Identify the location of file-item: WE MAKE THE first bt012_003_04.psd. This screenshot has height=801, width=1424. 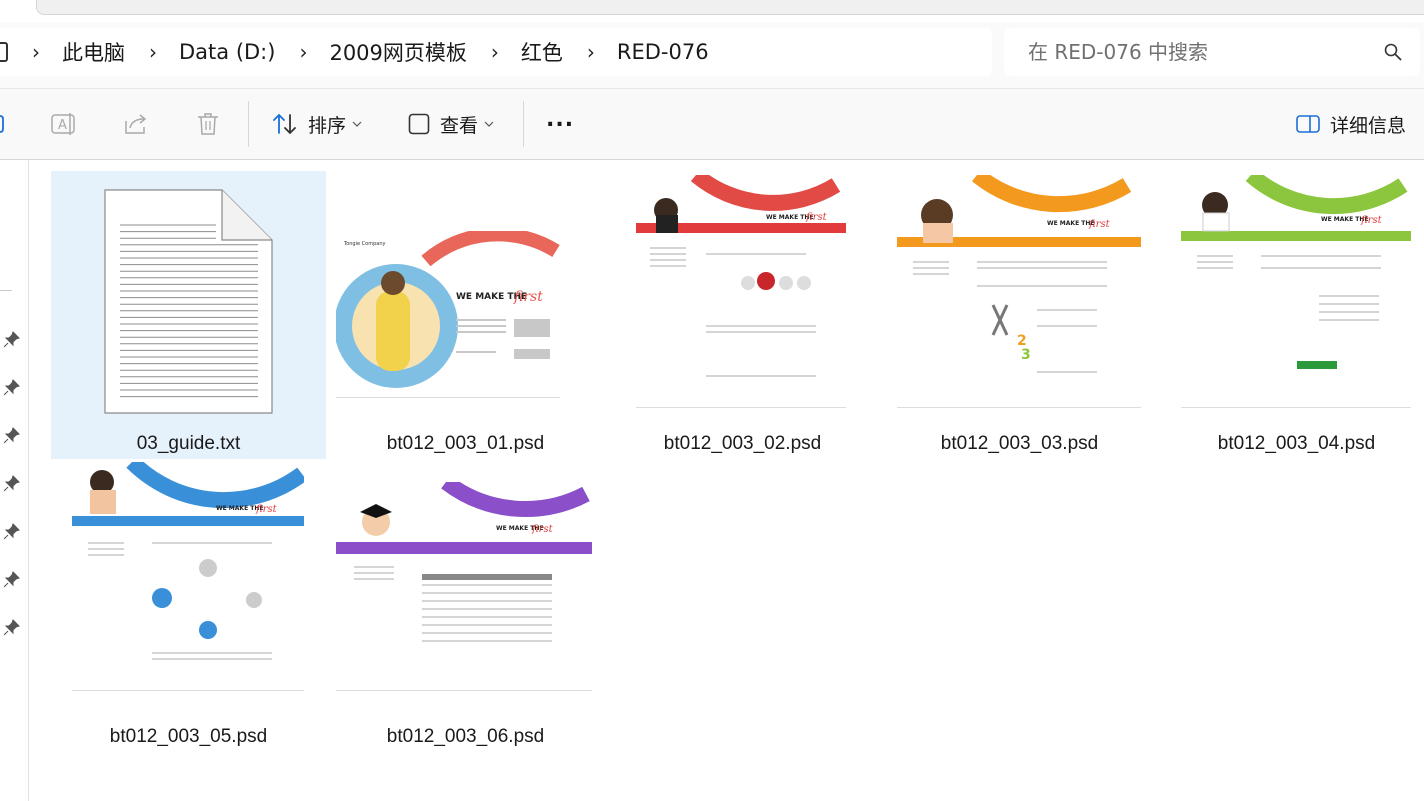
(1291, 315).